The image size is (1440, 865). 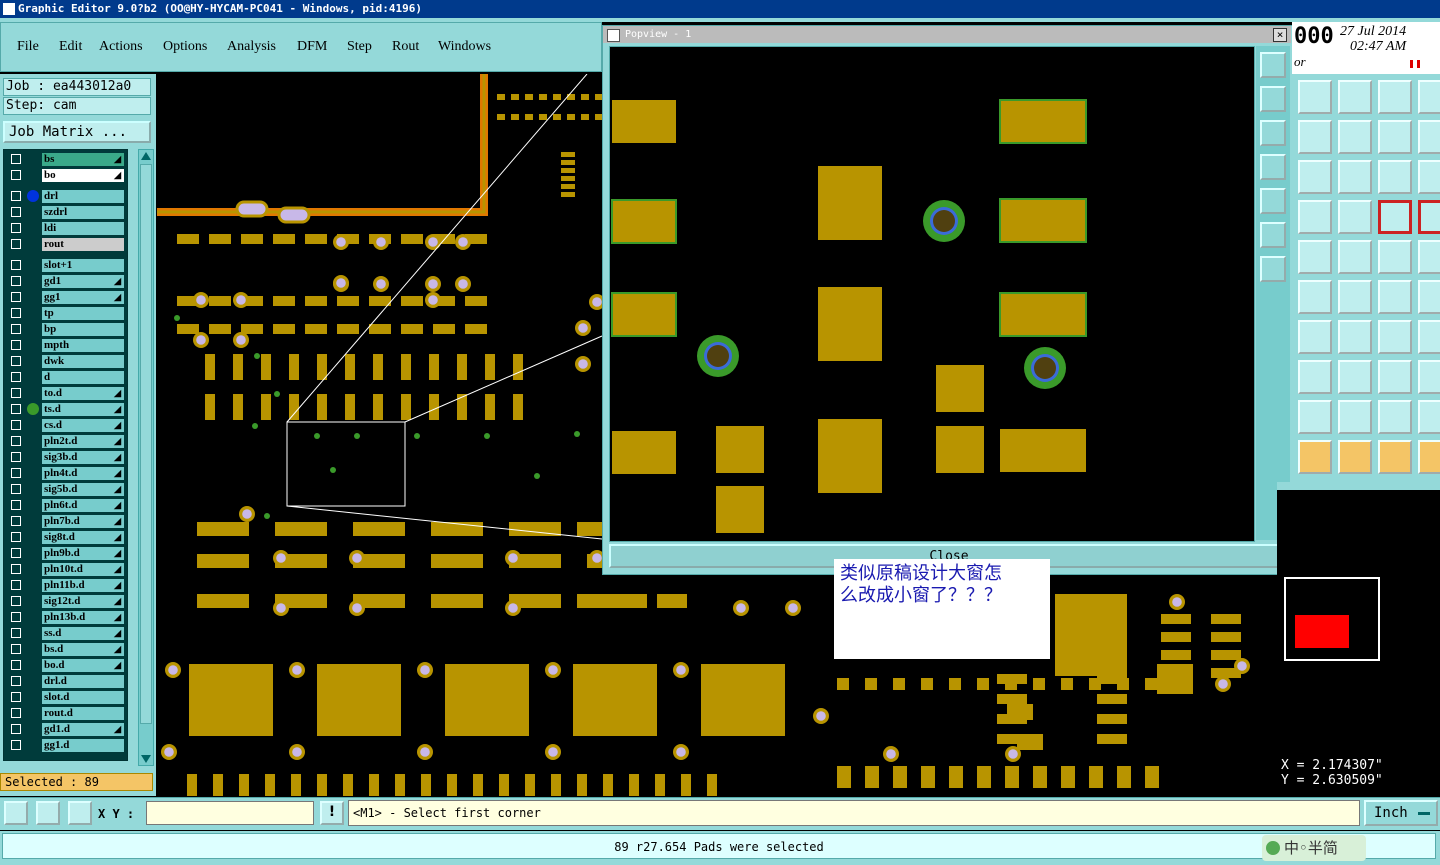 I want to click on tool-panel-icon, so click(x=1429, y=97).